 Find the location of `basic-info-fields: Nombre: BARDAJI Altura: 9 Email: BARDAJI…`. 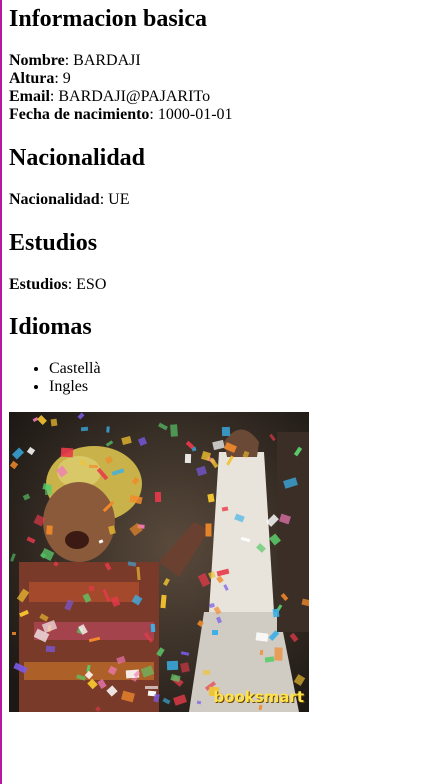

basic-info-fields: Nombre: BARDAJI Altura: 9 Email: BARDAJI… is located at coordinates (121, 88).